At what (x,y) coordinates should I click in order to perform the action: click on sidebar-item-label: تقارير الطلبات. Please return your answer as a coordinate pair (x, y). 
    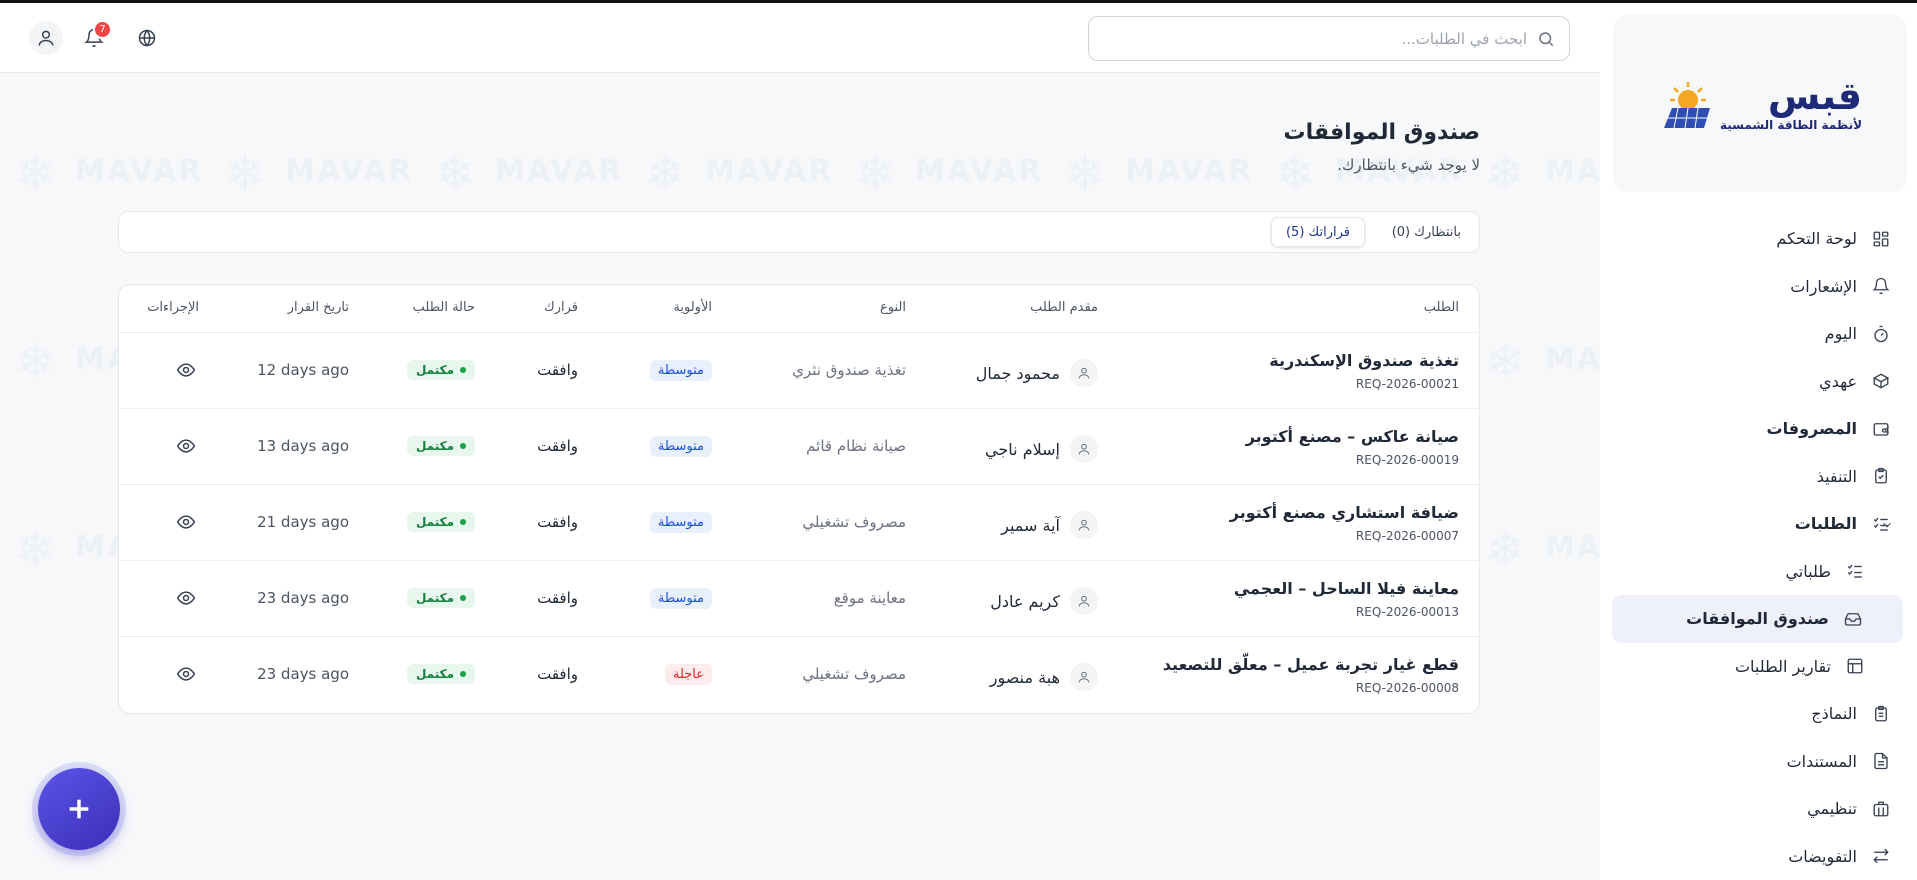
    Looking at the image, I should click on (1782, 666).